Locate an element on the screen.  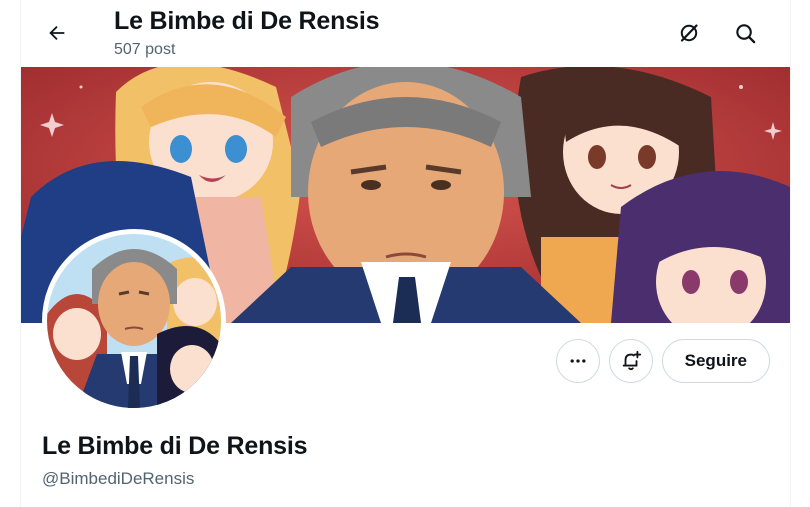
back-button is located at coordinates (57, 33).